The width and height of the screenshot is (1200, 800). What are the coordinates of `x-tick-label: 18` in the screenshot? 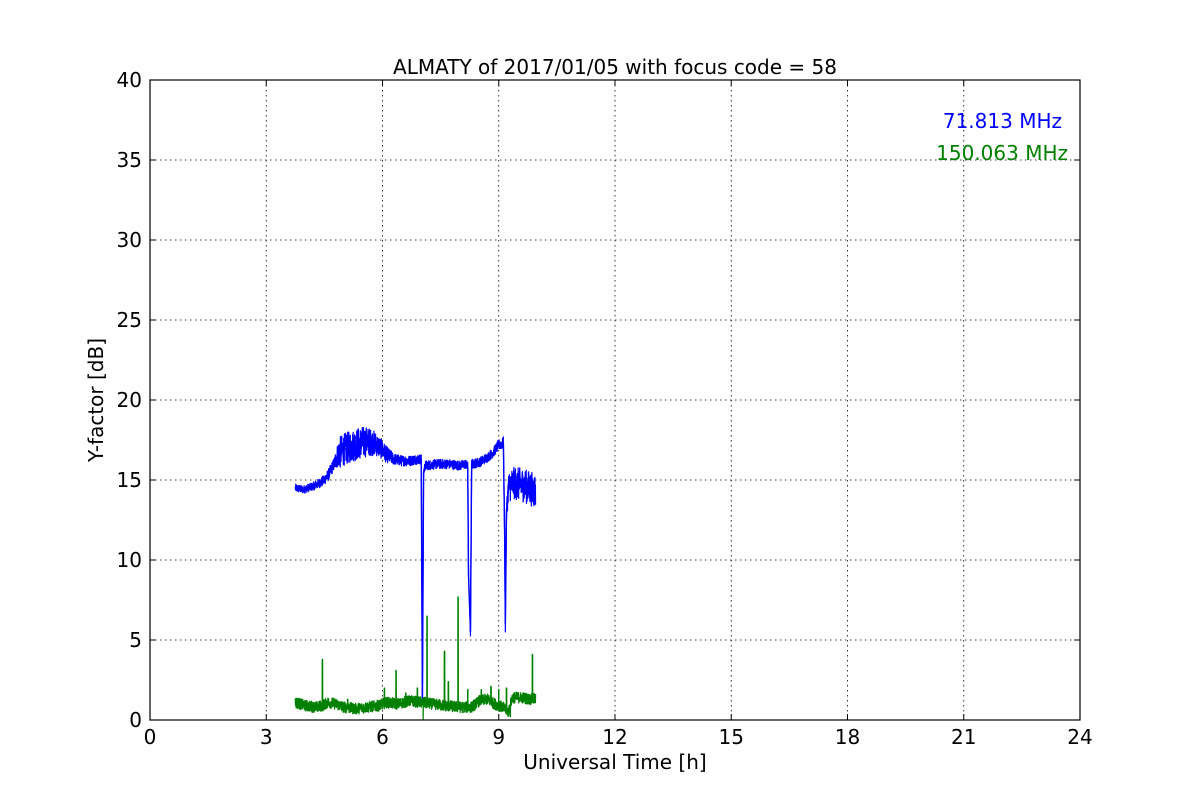 It's located at (847, 737).